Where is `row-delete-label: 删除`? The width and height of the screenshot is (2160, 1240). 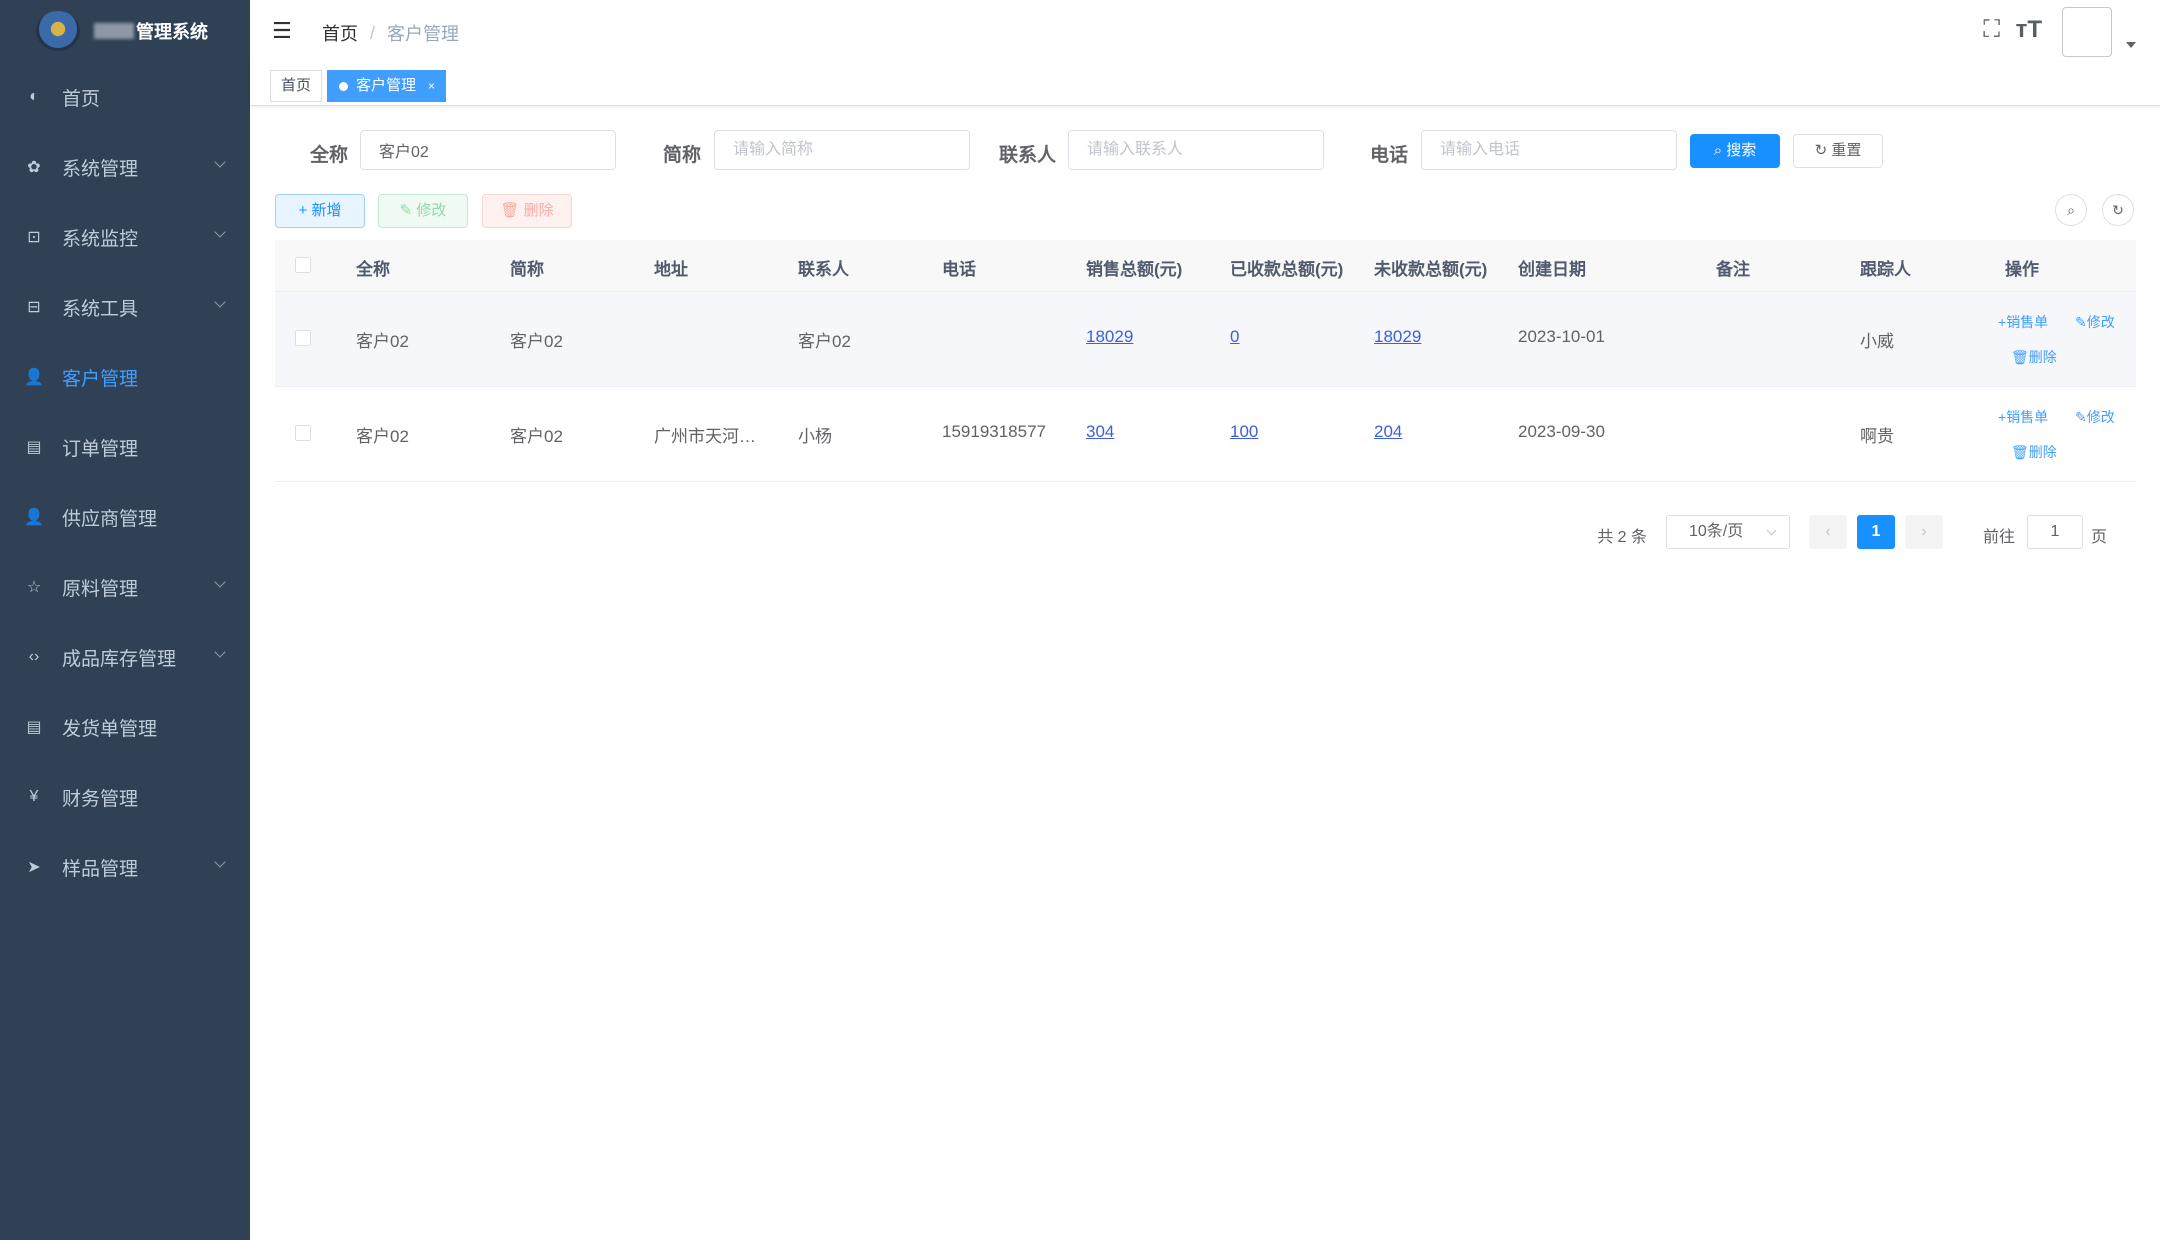 row-delete-label: 删除 is located at coordinates (2042, 357).